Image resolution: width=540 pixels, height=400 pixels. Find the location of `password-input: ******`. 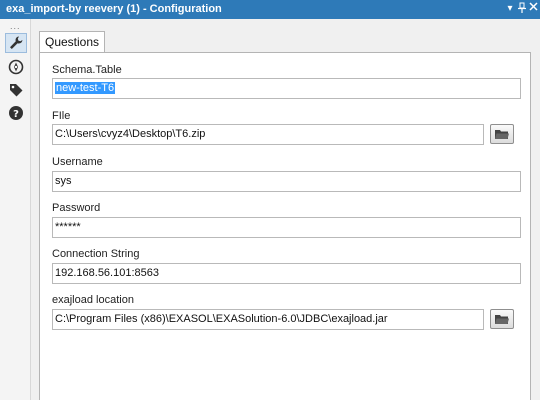

password-input: ****** is located at coordinates (286, 227).